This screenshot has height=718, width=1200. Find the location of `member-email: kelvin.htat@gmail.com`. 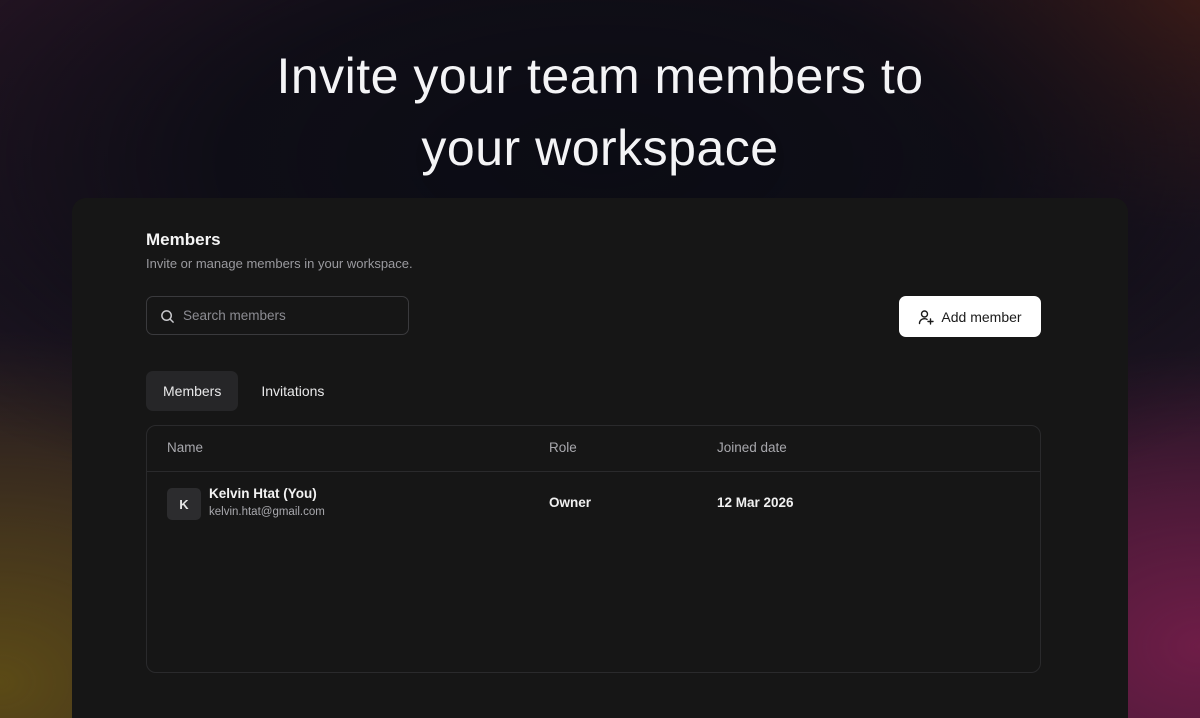

member-email: kelvin.htat@gmail.com is located at coordinates (267, 512).